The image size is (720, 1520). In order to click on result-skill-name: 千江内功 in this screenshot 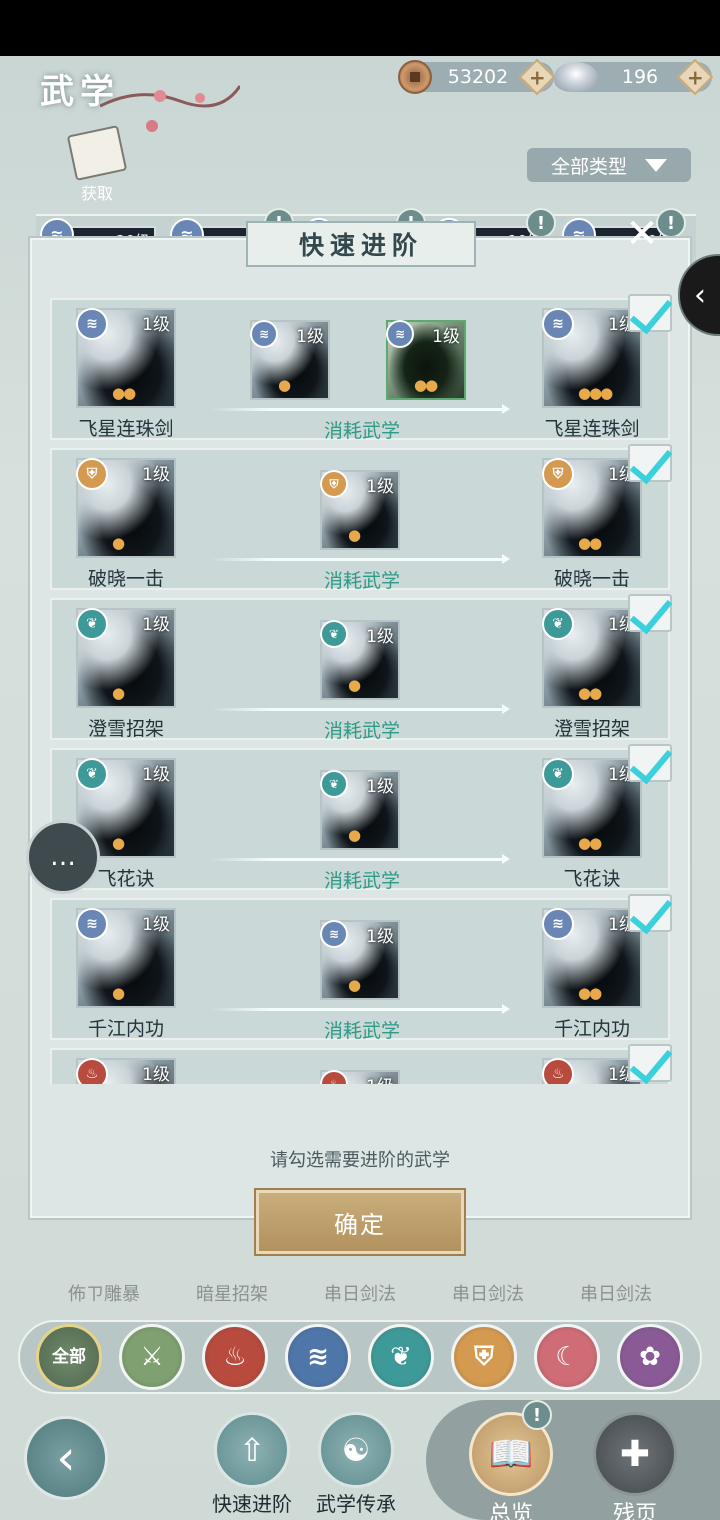, I will do `click(591, 1029)`.